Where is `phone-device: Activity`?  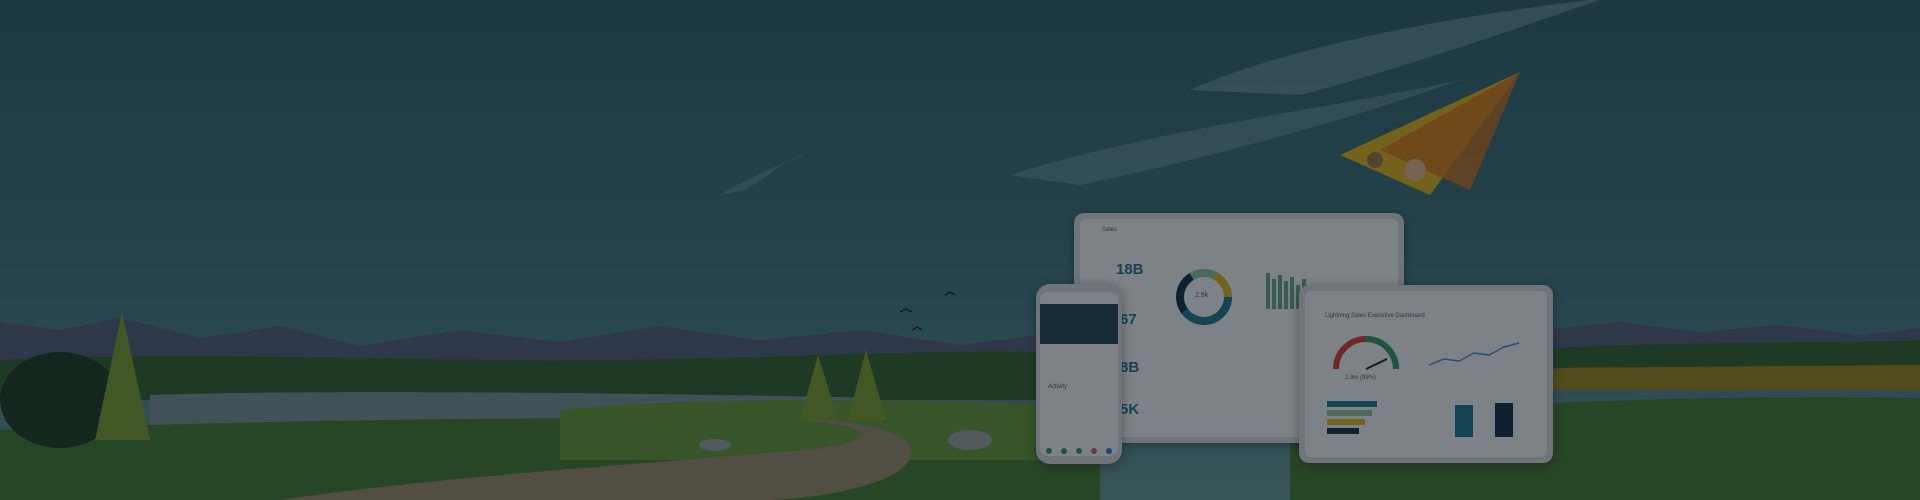
phone-device: Activity is located at coordinates (1079, 374).